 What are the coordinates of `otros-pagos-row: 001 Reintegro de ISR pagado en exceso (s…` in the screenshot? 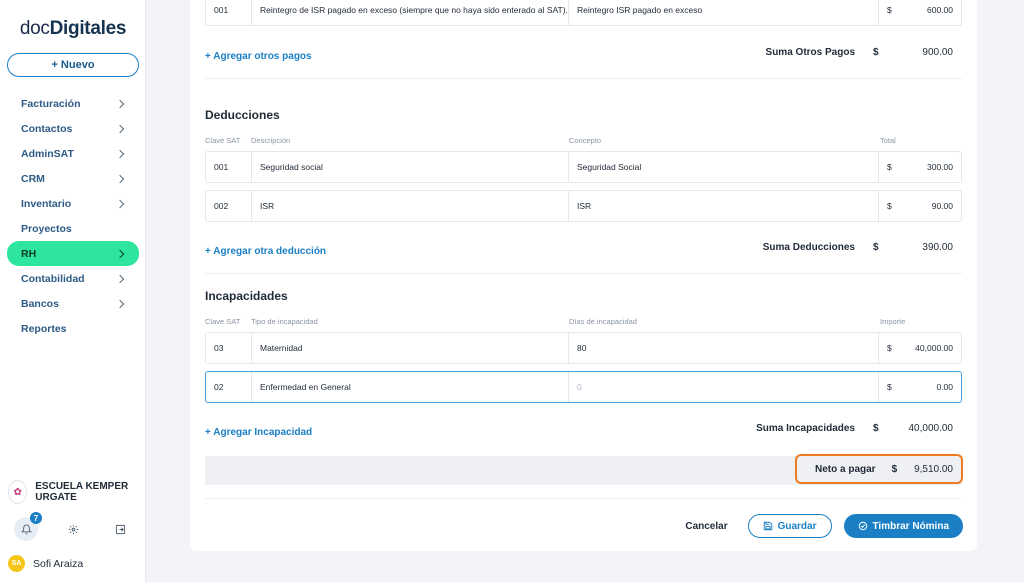 It's located at (583, 13).